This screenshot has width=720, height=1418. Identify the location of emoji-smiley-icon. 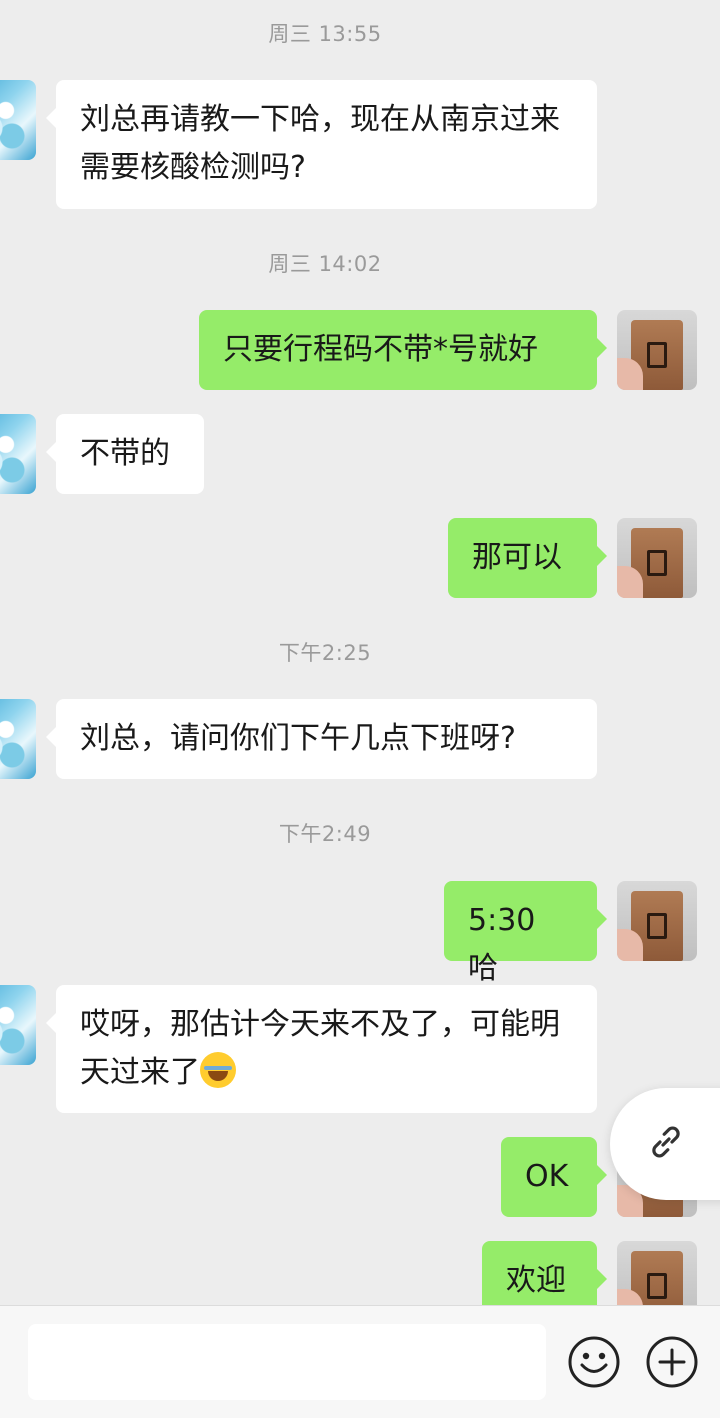
(594, 1362).